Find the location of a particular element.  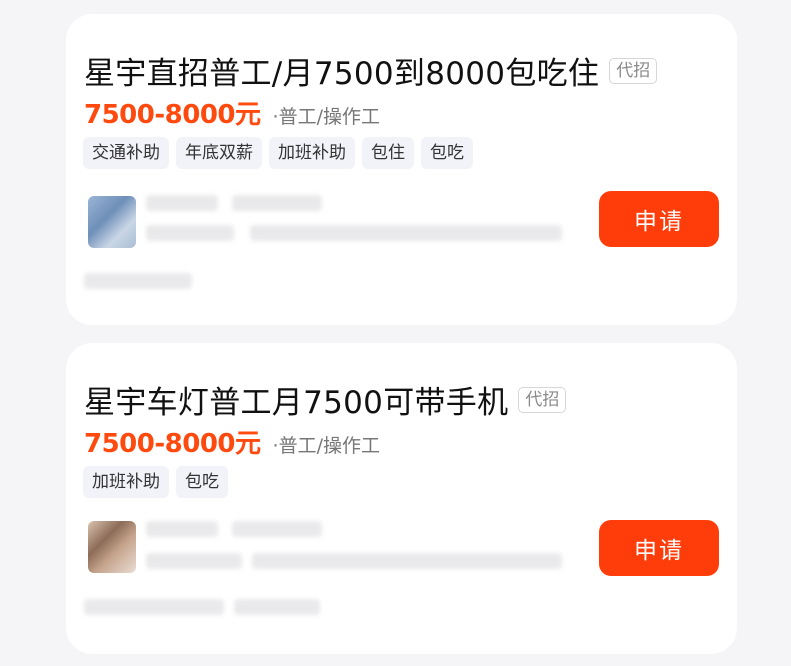

job-title-row: 星宇车灯普工月7500可带手机 代招 is located at coordinates (325, 399).